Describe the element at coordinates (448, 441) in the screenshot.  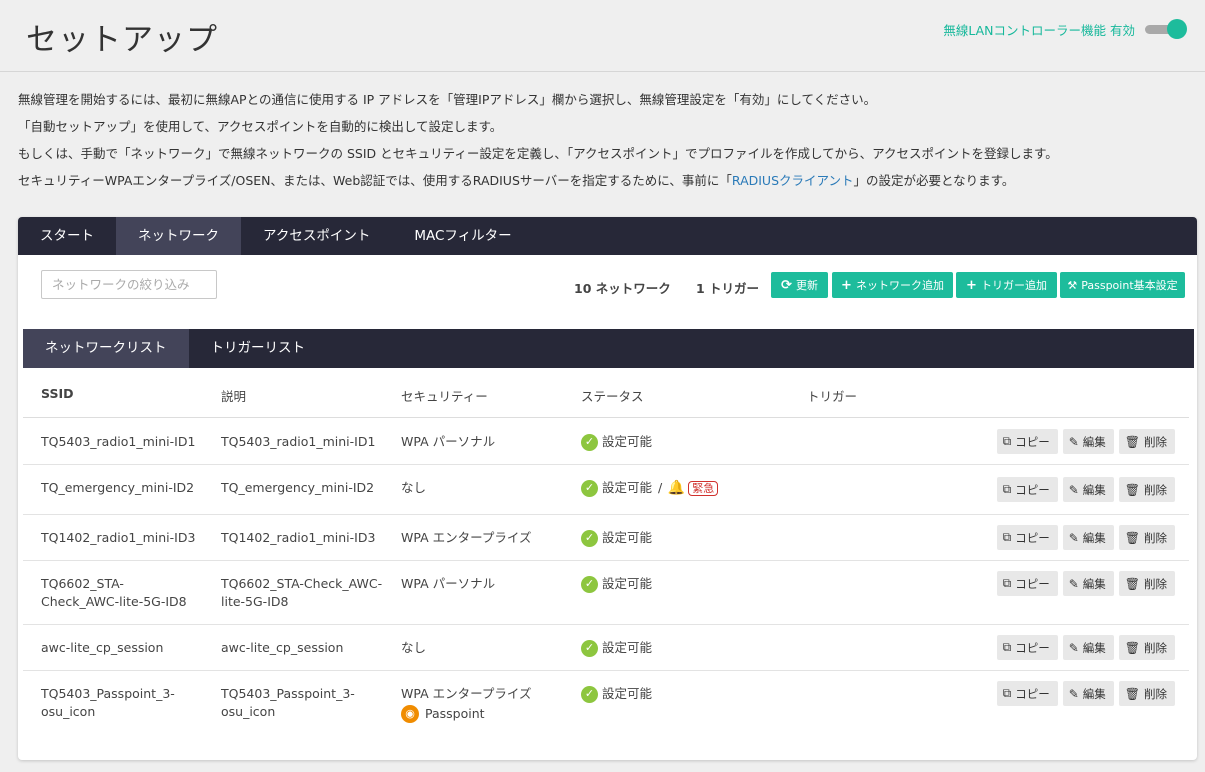
I see `row-security: WPA パーソナル` at that location.